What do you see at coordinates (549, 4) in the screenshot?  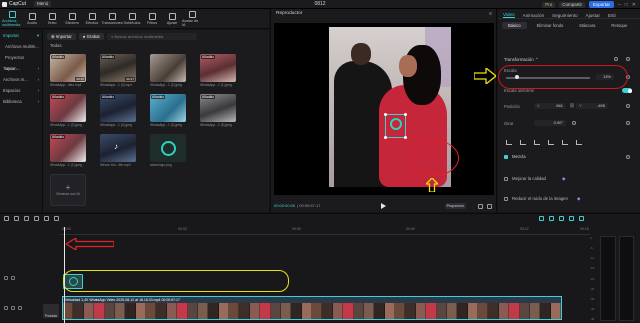 I see `pro-badge: Pro` at bounding box center [549, 4].